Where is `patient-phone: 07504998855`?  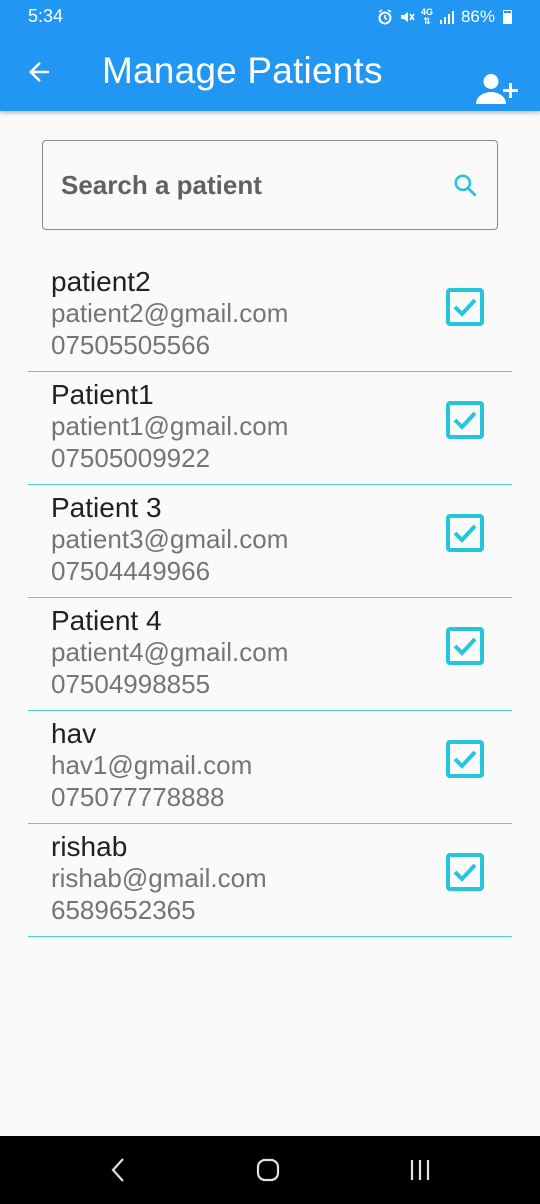 patient-phone: 07504998855 is located at coordinates (131, 684).